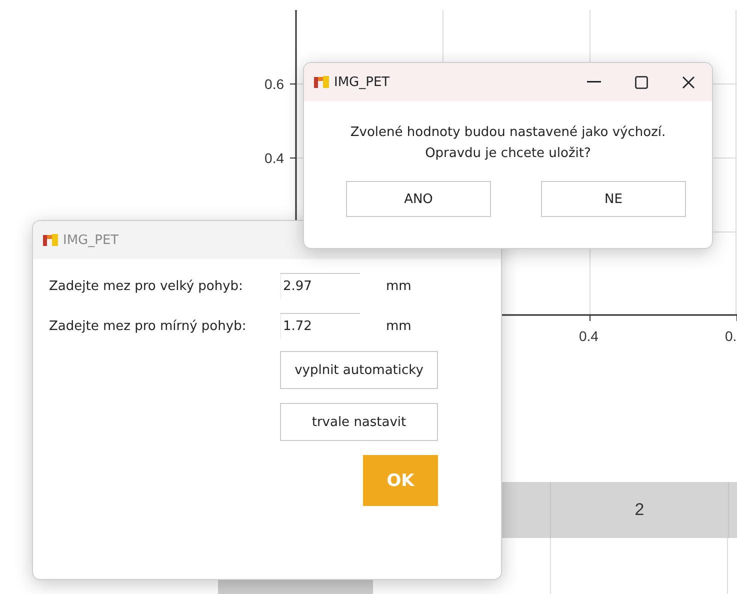 The height and width of the screenshot is (594, 737). I want to click on axis-tick-label: 0., so click(731, 336).